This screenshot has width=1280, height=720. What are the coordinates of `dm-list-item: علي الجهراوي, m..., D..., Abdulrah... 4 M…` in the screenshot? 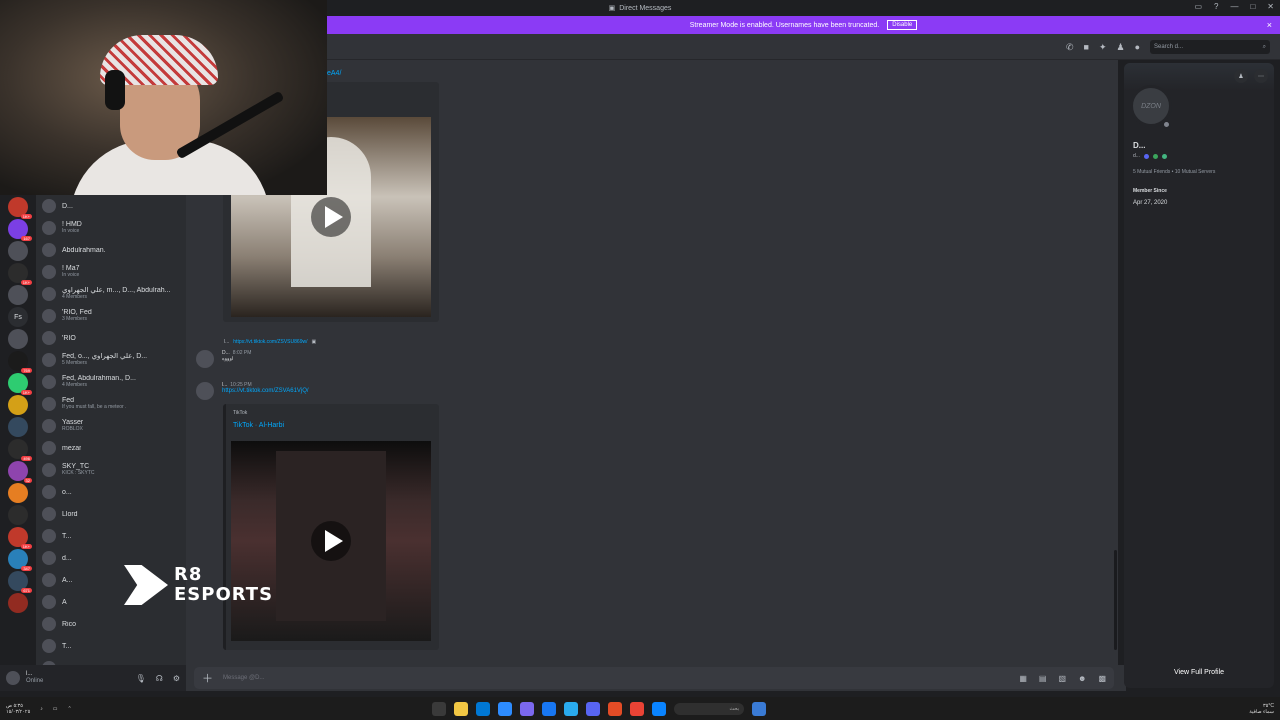 It's located at (111, 294).